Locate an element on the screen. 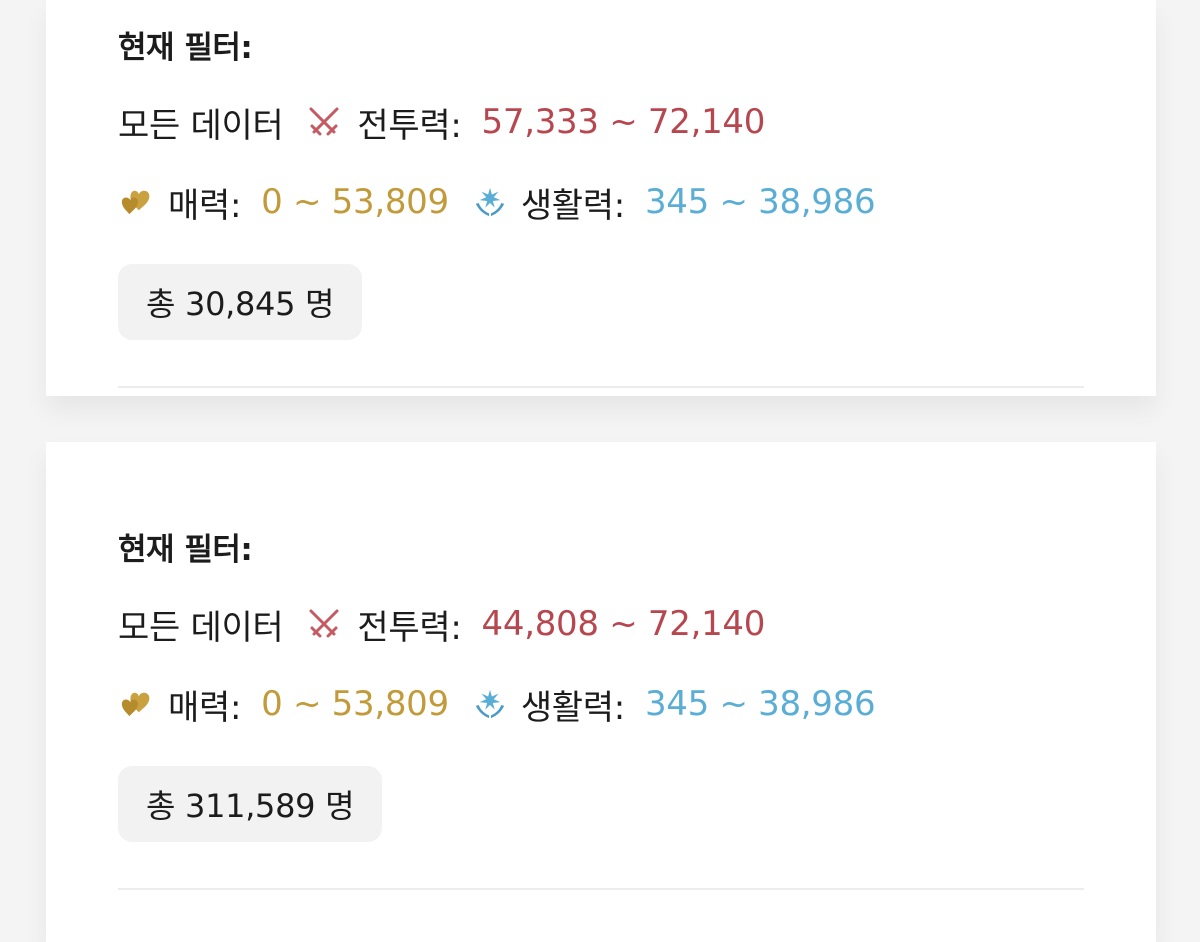 The image size is (1200, 942). combat-range: 57,333 ~ 72,140 is located at coordinates (623, 122).